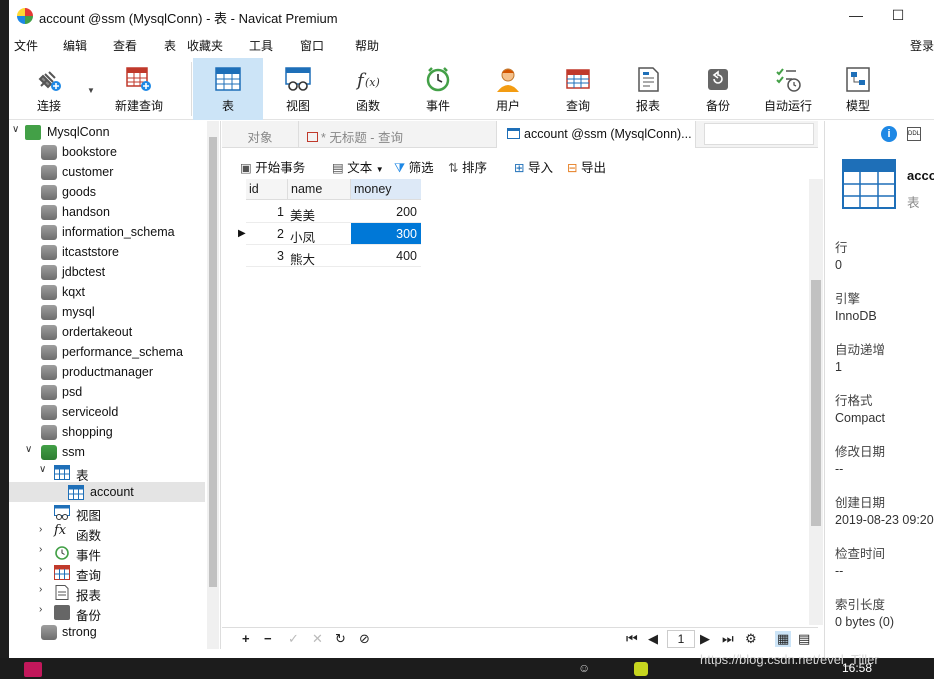 The height and width of the screenshot is (679, 934). What do you see at coordinates (267, 212) in the screenshot?
I see `cell-id: 1` at bounding box center [267, 212].